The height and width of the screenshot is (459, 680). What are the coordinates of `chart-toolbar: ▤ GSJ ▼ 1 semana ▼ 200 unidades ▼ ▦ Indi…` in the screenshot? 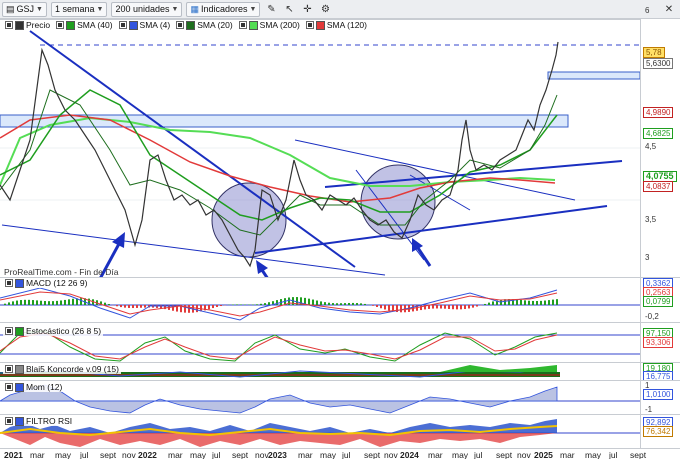 It's located at (340, 9).